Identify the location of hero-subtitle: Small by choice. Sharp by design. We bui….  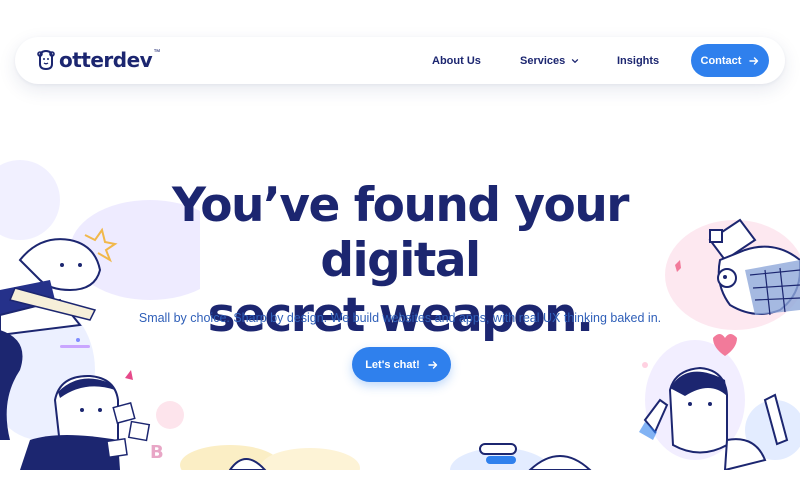
(400, 318).